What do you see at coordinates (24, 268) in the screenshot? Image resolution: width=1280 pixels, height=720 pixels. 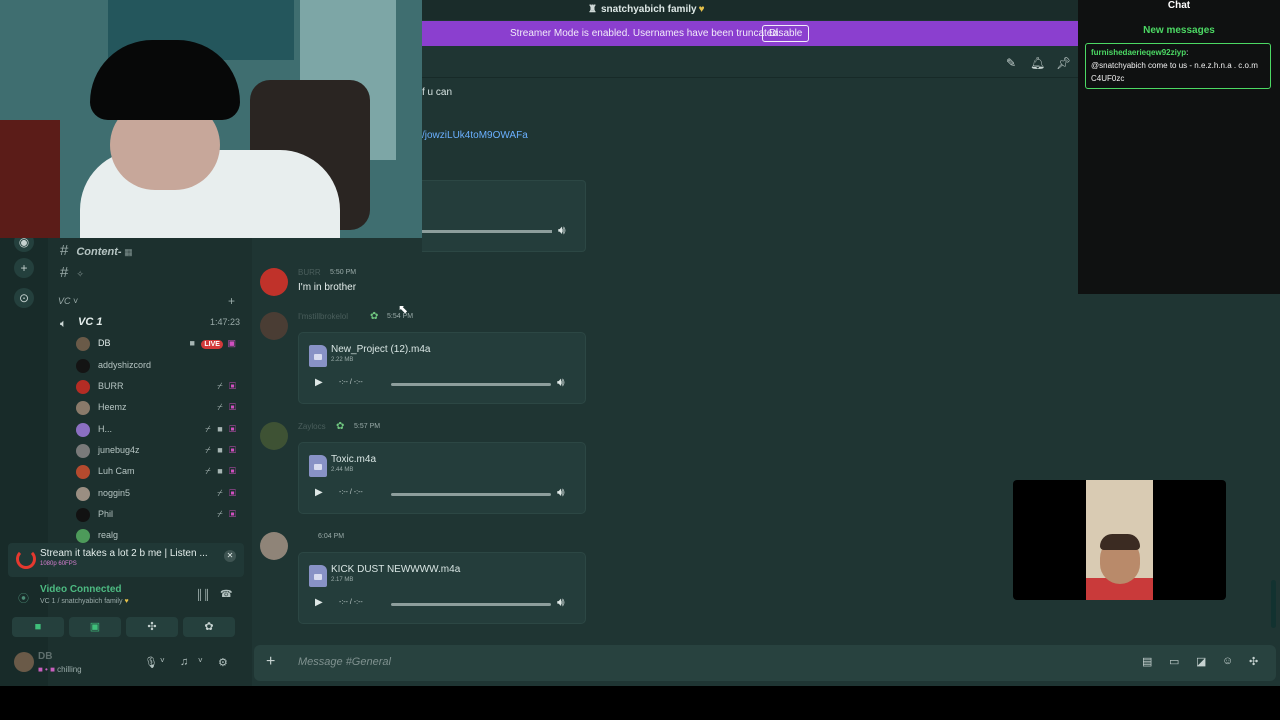 I see `add-server-icon: +` at bounding box center [24, 268].